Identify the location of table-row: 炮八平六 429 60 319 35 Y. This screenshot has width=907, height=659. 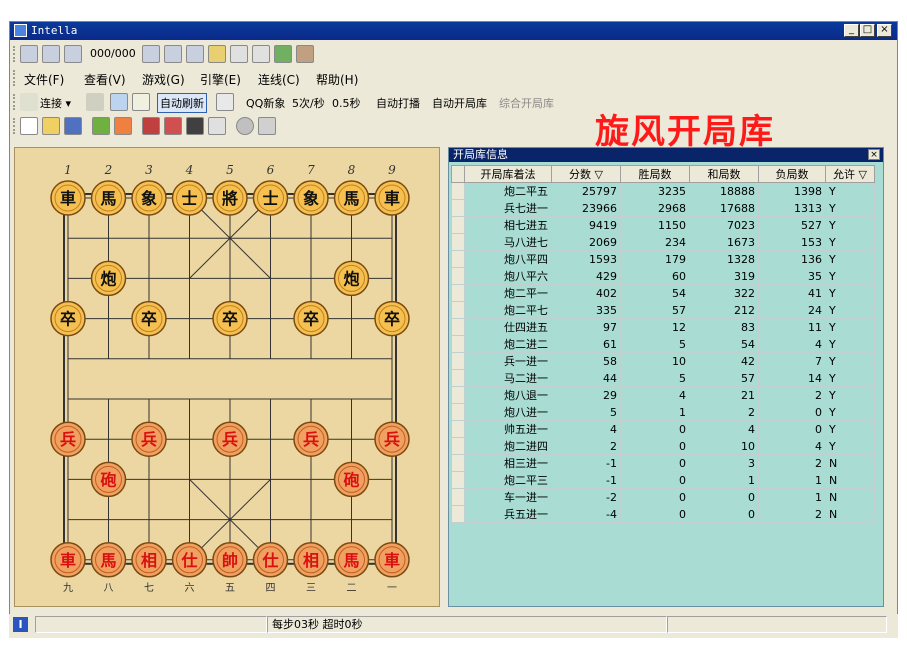
(663, 276).